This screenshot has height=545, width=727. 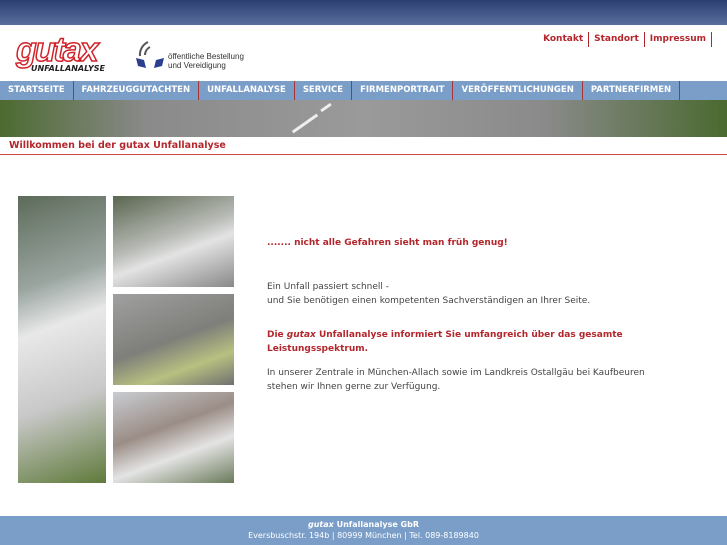 I want to click on nav-startseite: STARTSEITE, so click(x=37, y=90).